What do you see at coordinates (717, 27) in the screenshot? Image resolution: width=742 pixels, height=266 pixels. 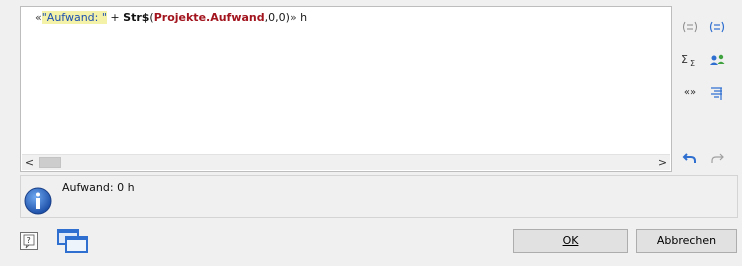 I see `fields-insert-icon` at bounding box center [717, 27].